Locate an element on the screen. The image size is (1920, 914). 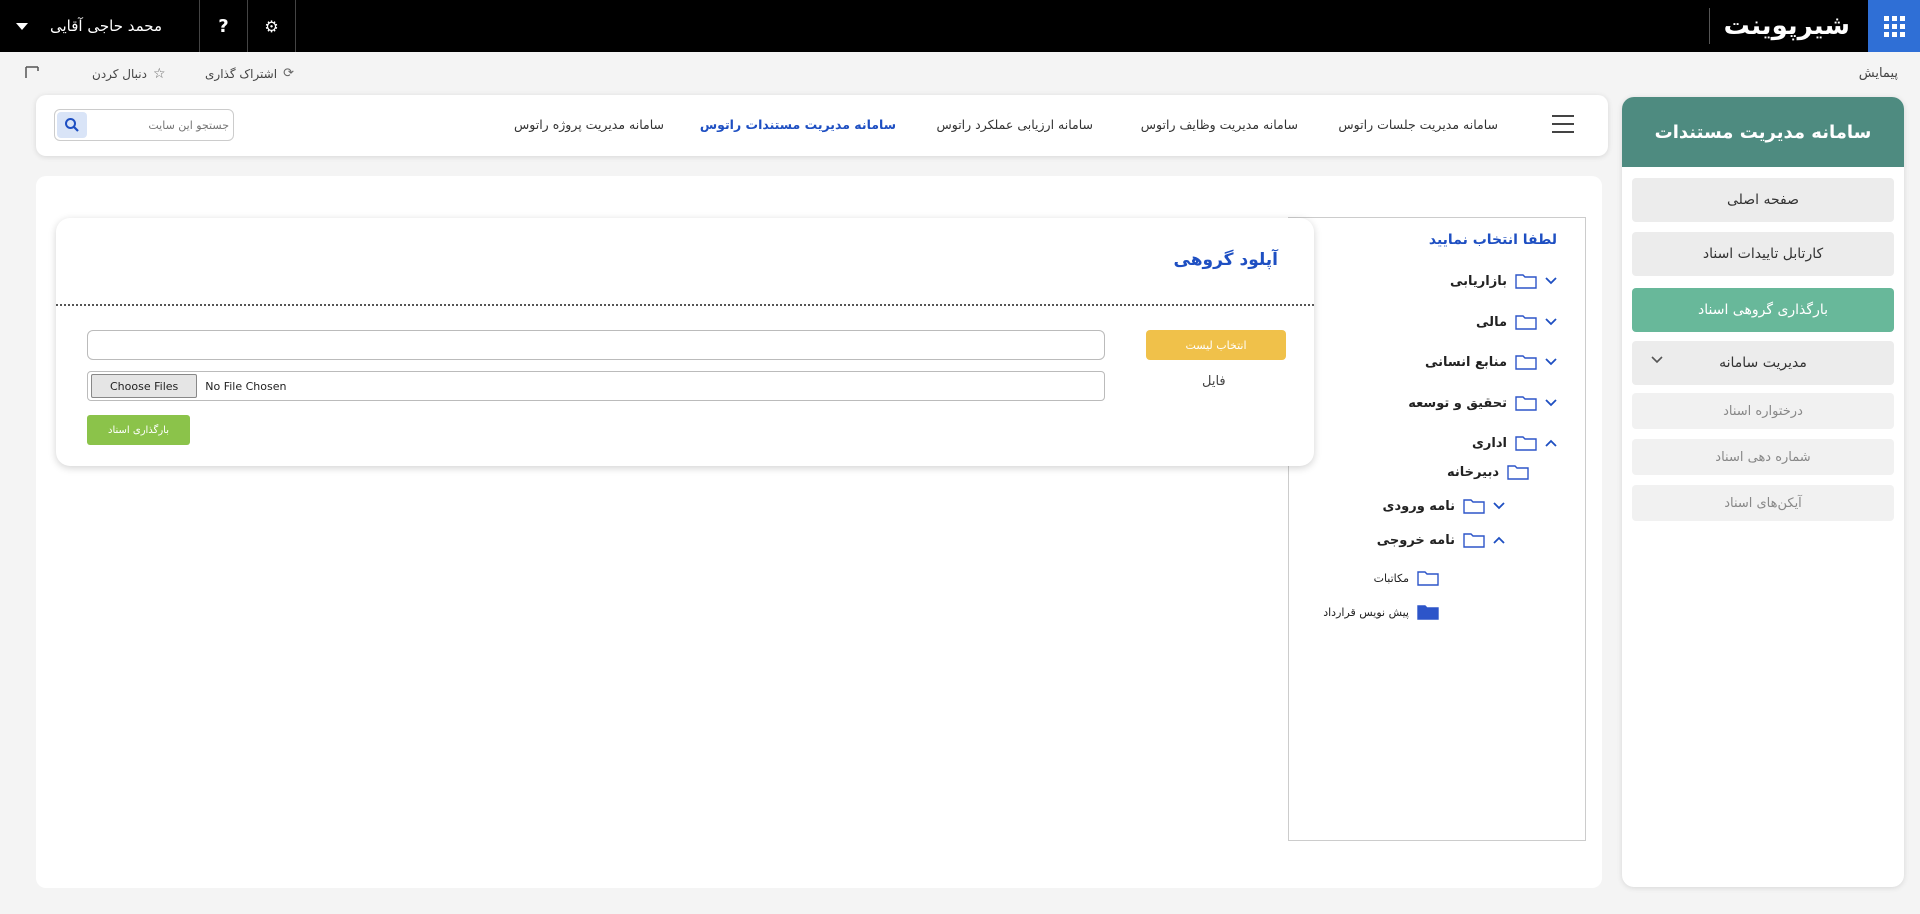
waffle-icon is located at coordinates (1894, 26).